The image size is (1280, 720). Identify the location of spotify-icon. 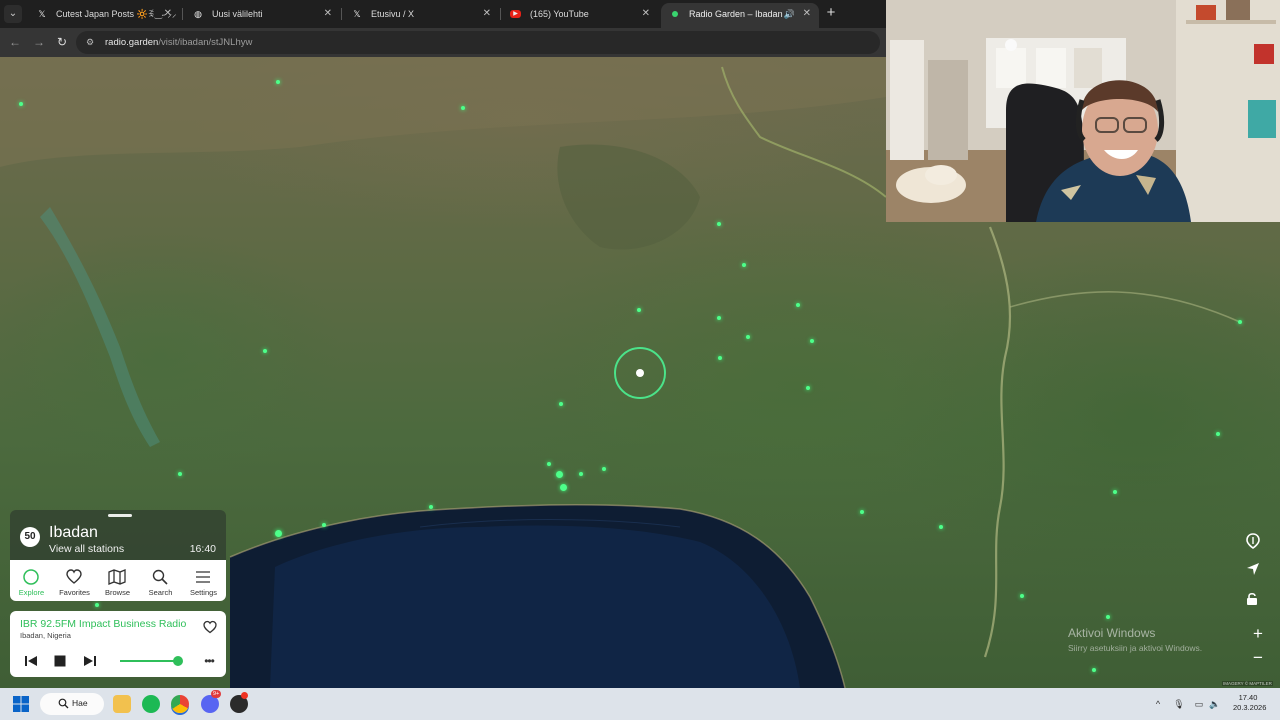
(151, 704).